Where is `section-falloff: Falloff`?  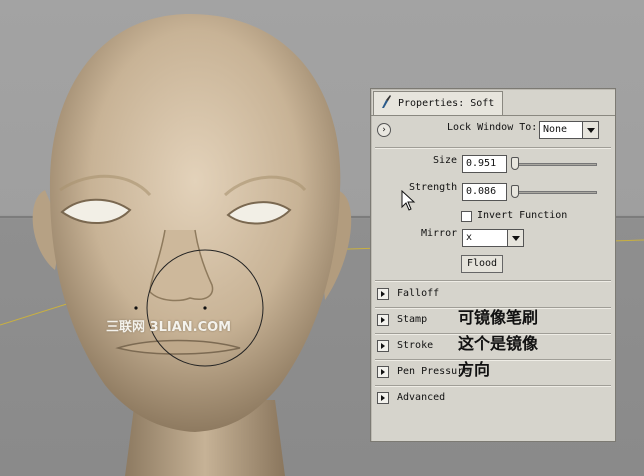
section-falloff: Falloff is located at coordinates (493, 295).